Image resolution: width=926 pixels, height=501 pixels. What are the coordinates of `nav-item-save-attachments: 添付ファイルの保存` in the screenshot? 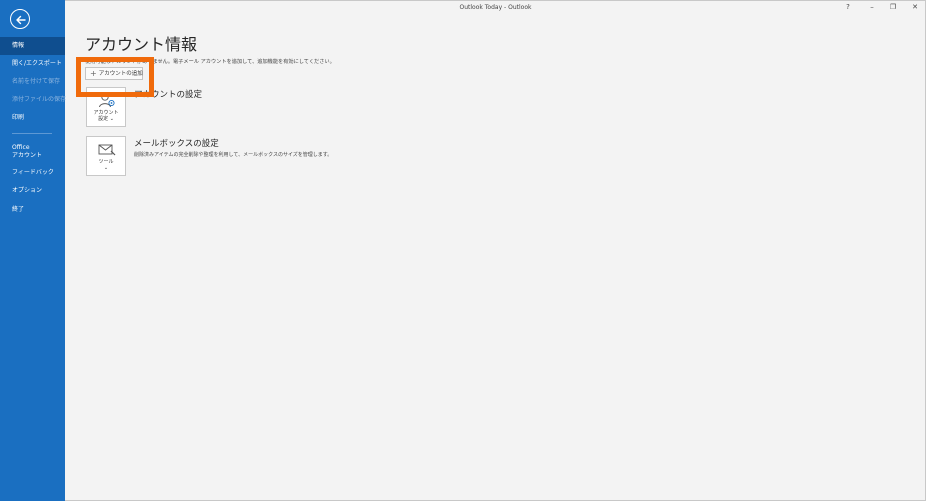 It's located at (33, 100).